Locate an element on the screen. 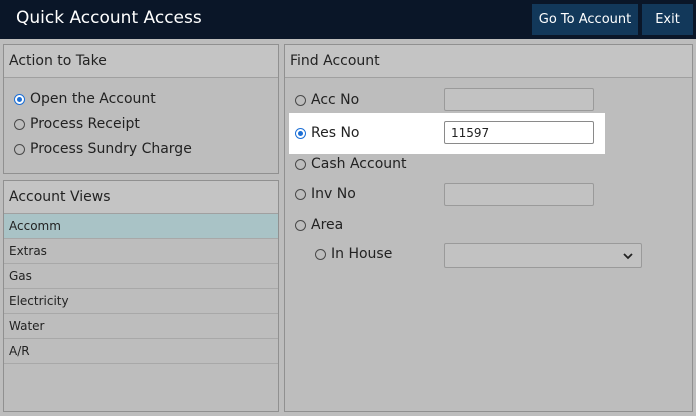  inv-no-label: Inv No is located at coordinates (333, 194).